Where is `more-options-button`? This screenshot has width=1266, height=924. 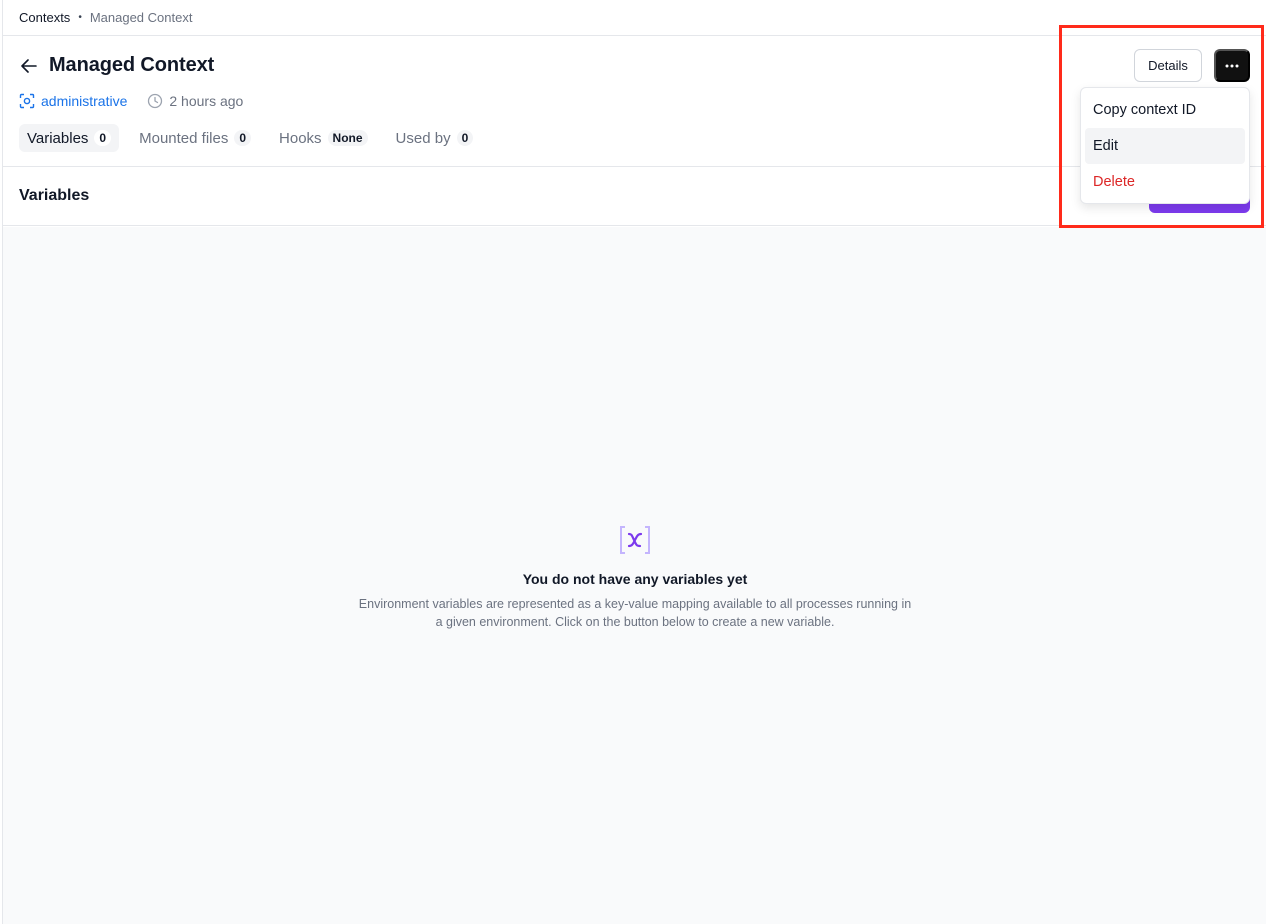 more-options-button is located at coordinates (1232, 65).